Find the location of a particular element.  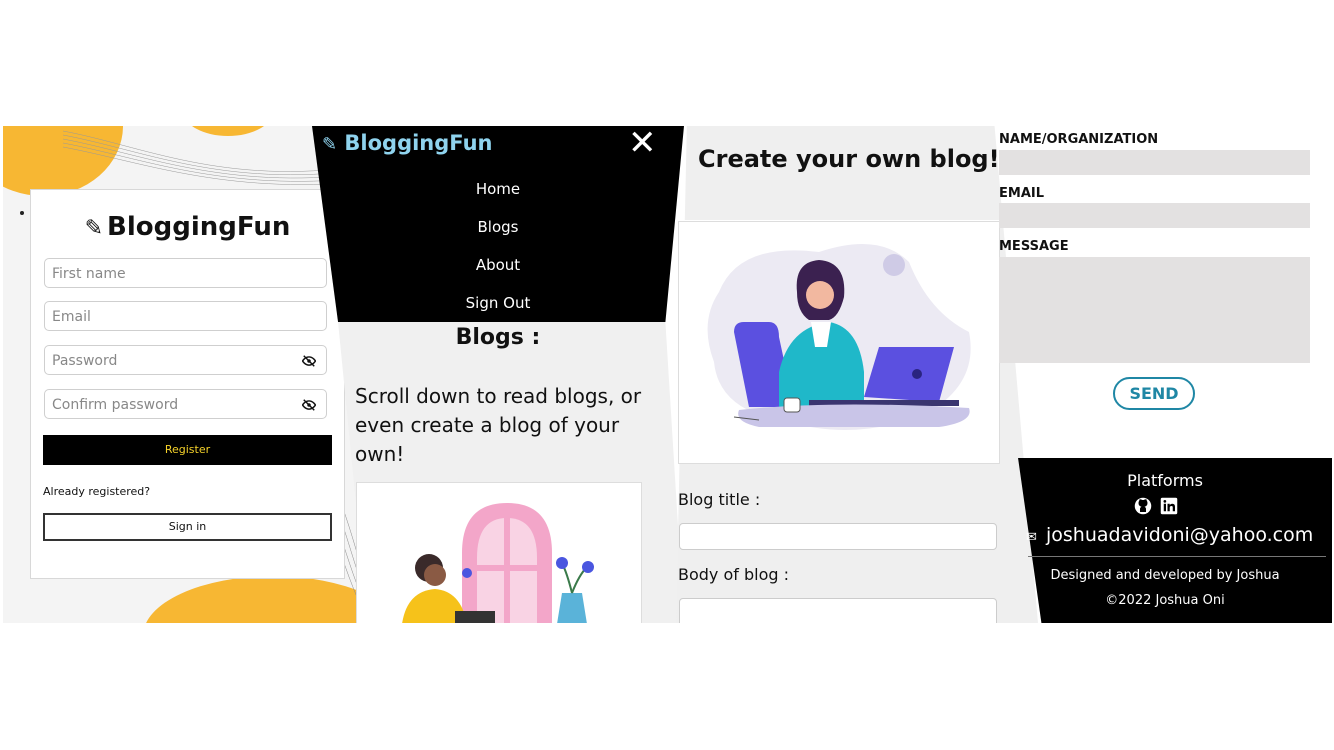

email-label: EMAIL is located at coordinates (1021, 193).